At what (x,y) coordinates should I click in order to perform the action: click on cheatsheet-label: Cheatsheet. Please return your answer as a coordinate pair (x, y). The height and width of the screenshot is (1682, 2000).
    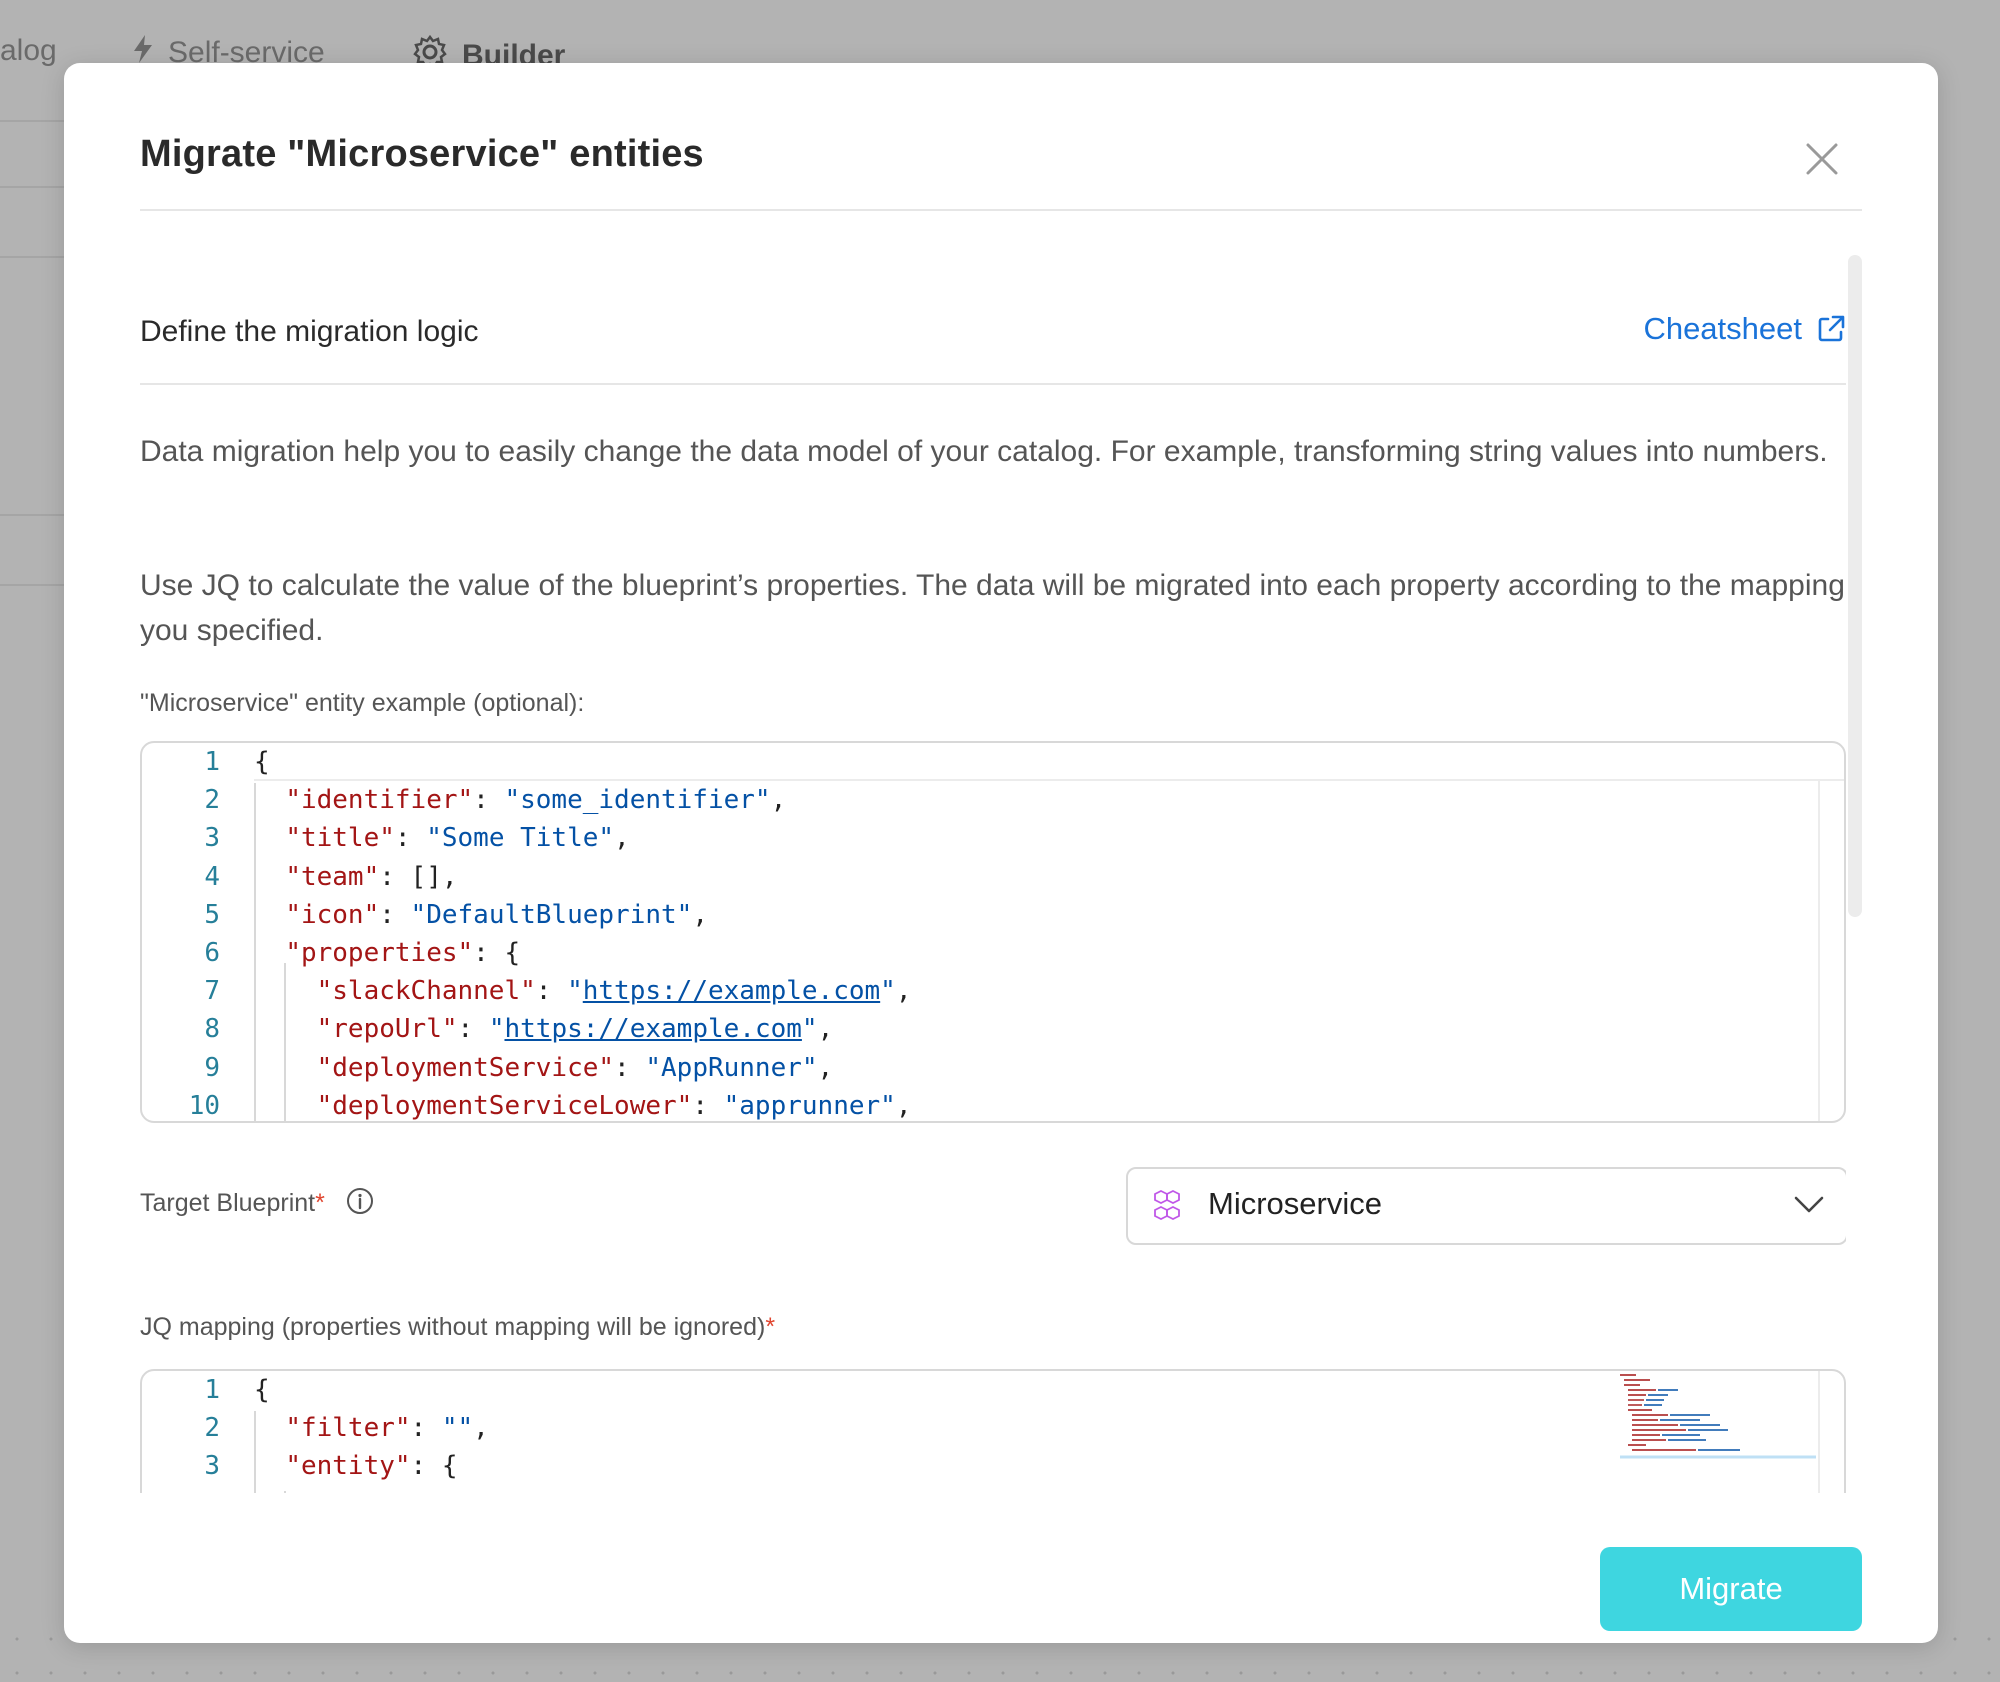
    Looking at the image, I should click on (1722, 328).